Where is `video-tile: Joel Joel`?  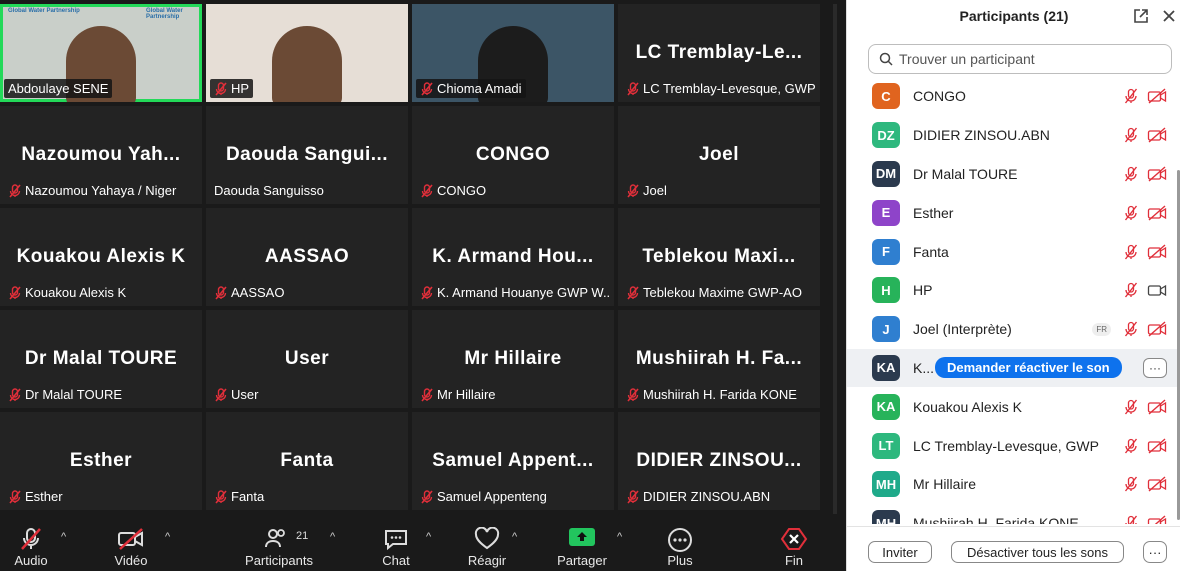 video-tile: Joel Joel is located at coordinates (719, 155).